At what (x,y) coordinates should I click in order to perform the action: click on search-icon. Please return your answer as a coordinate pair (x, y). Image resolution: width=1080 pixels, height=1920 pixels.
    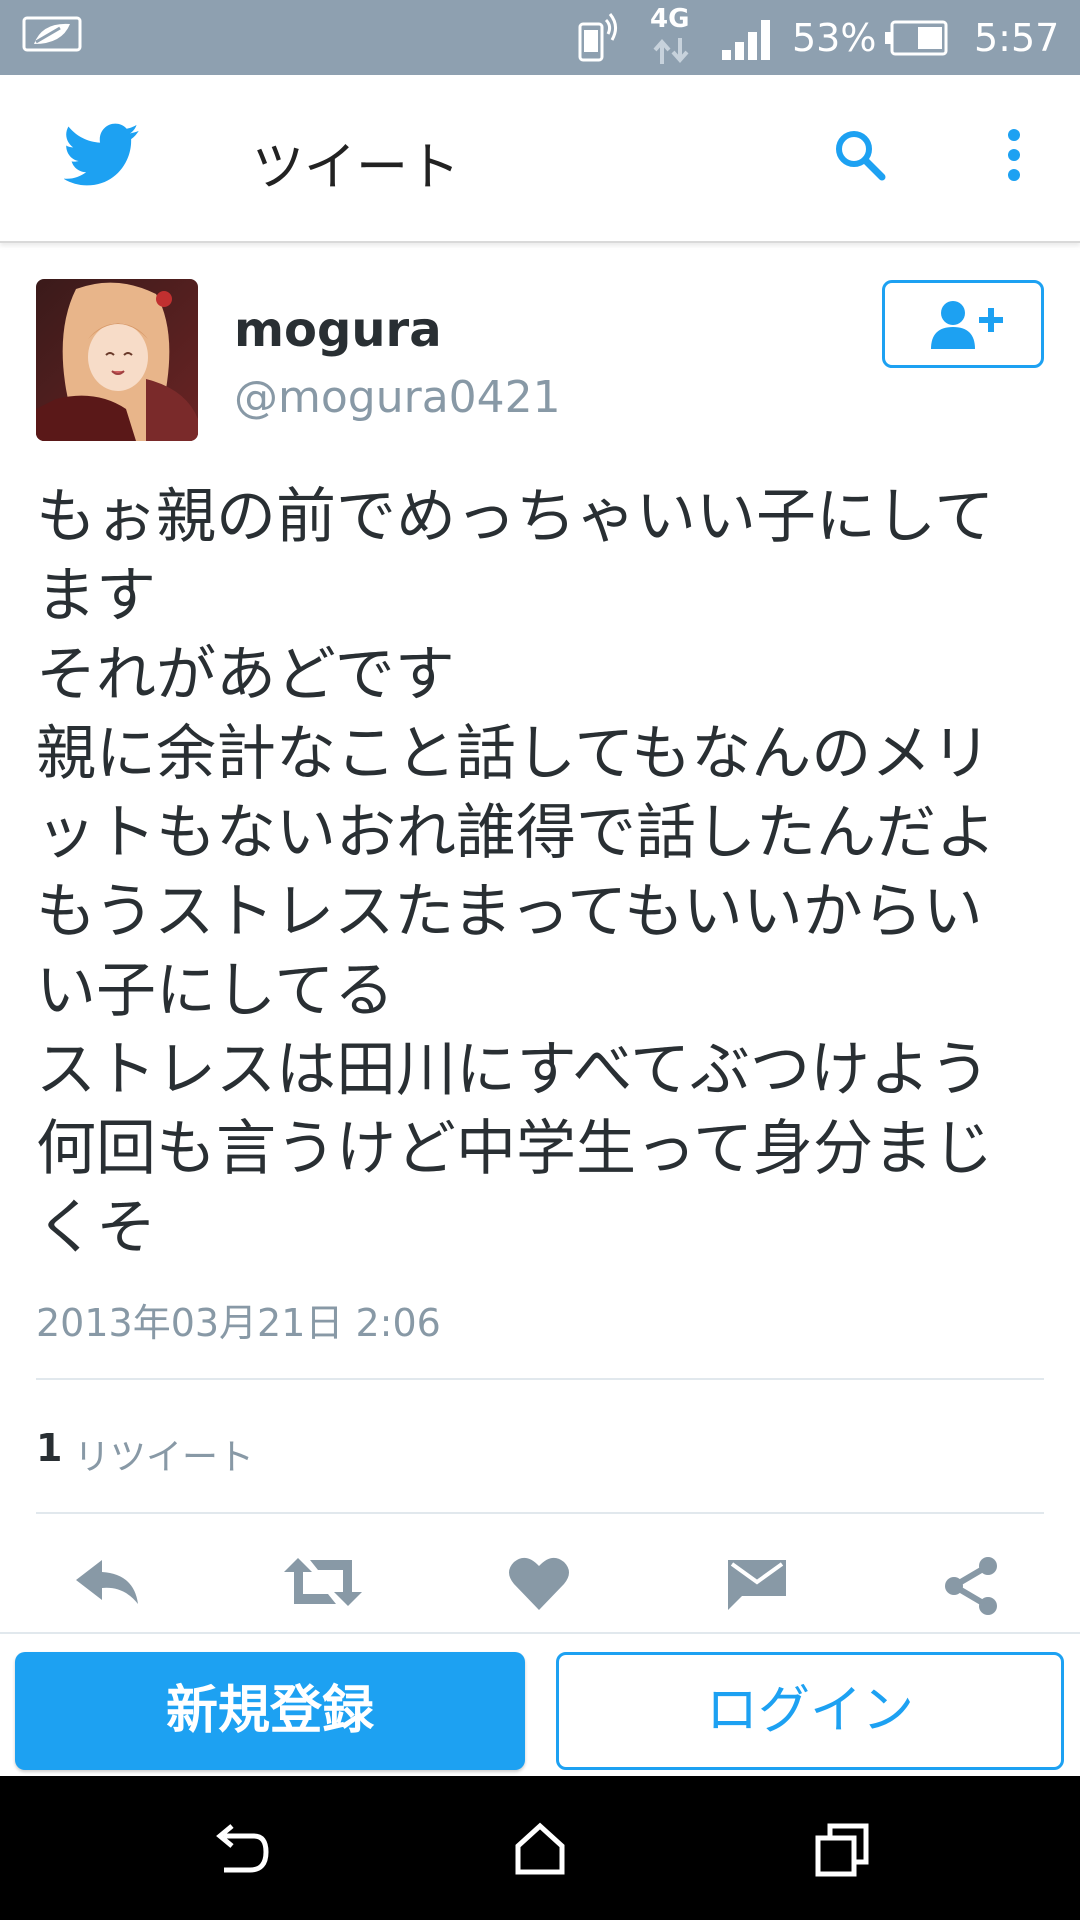
    Looking at the image, I should click on (860, 157).